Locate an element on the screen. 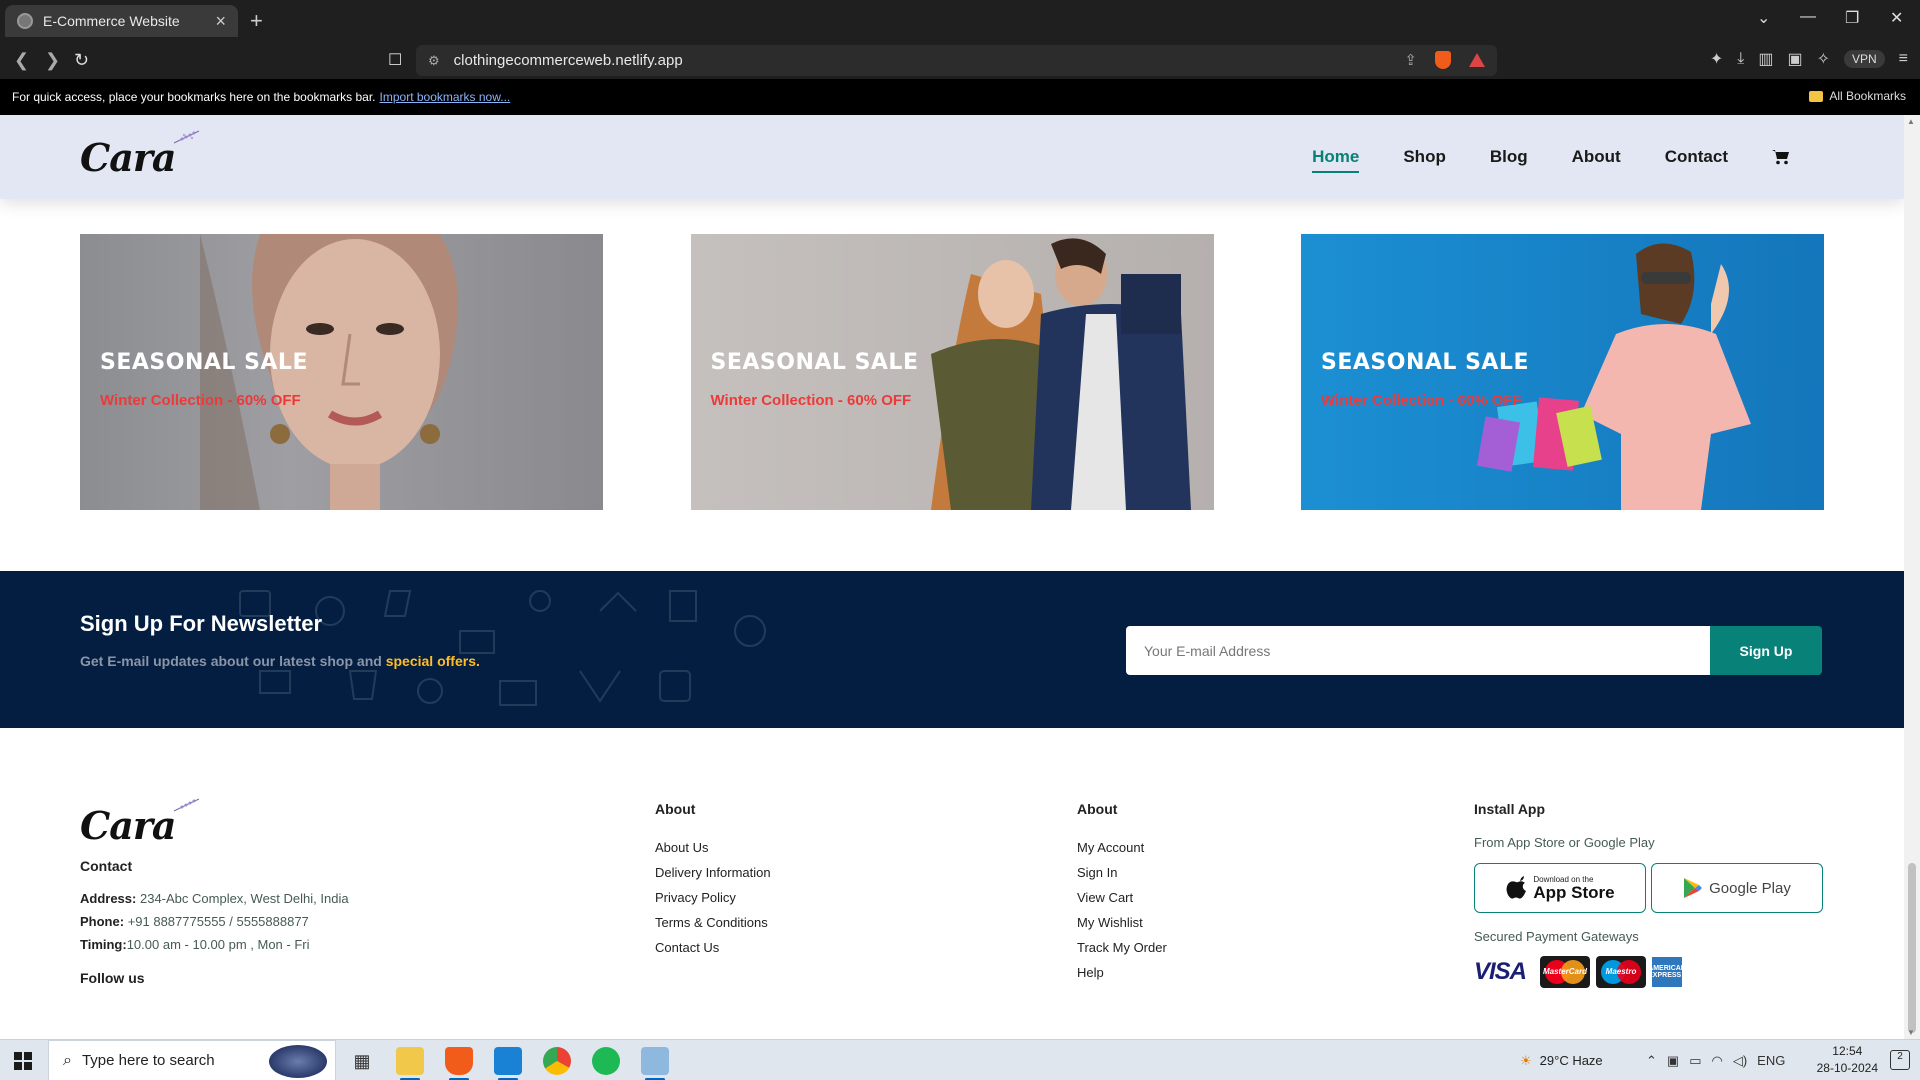 The image size is (1920, 1080). mastercard-label: MasterCard is located at coordinates (1564, 971).